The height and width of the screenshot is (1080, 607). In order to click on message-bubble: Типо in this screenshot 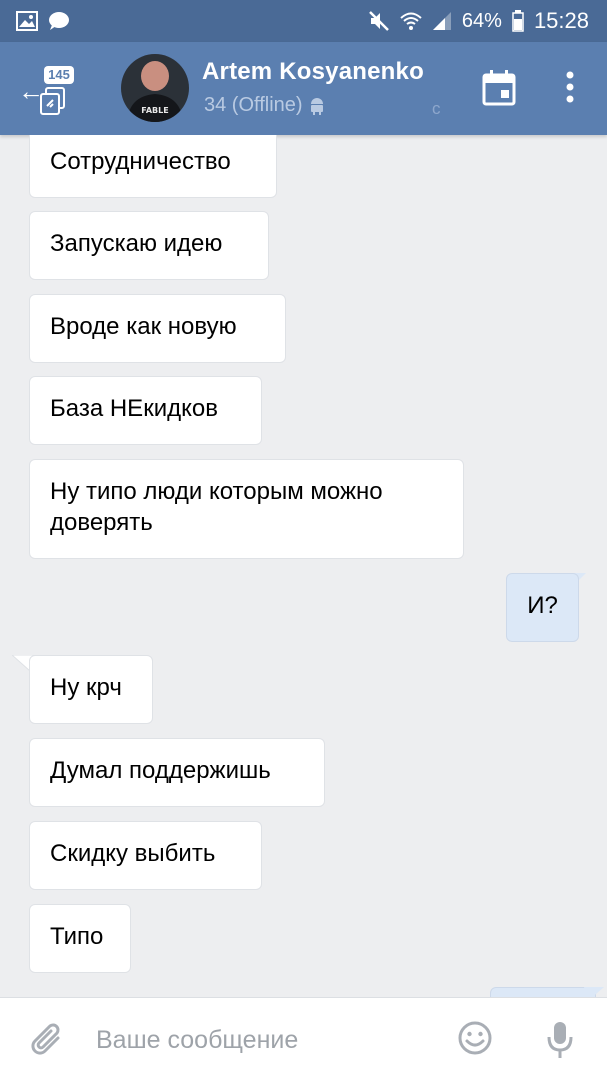, I will do `click(80, 938)`.